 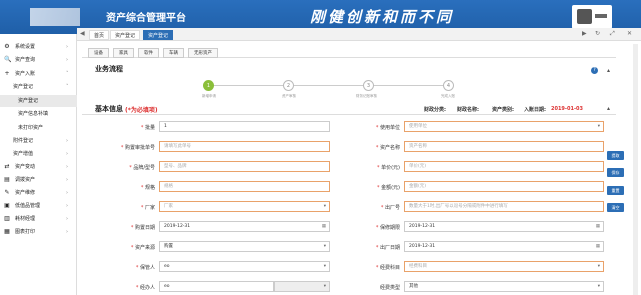 What do you see at coordinates (244, 206) in the screenshot?
I see `factory-select: 厂家 ▾` at bounding box center [244, 206].